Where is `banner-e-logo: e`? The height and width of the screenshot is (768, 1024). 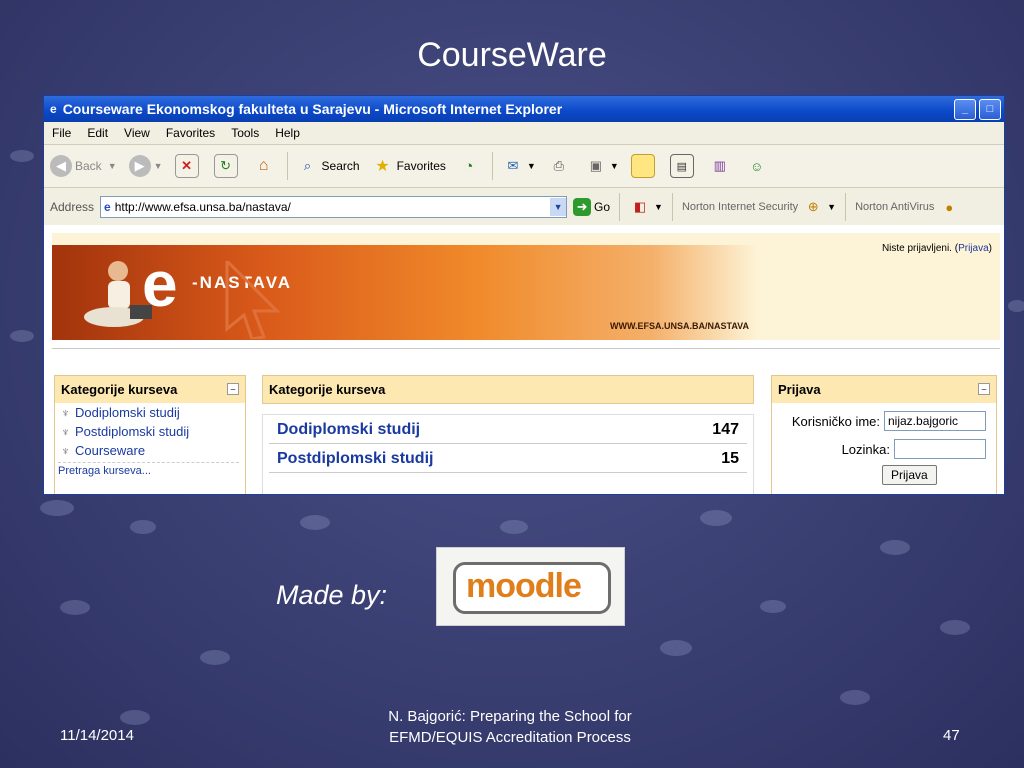 banner-e-logo: e is located at coordinates (160, 284).